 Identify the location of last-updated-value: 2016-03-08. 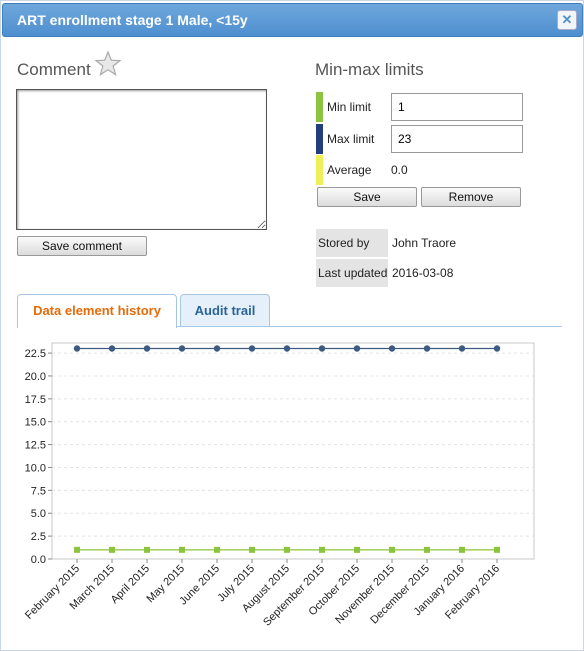
(423, 273).